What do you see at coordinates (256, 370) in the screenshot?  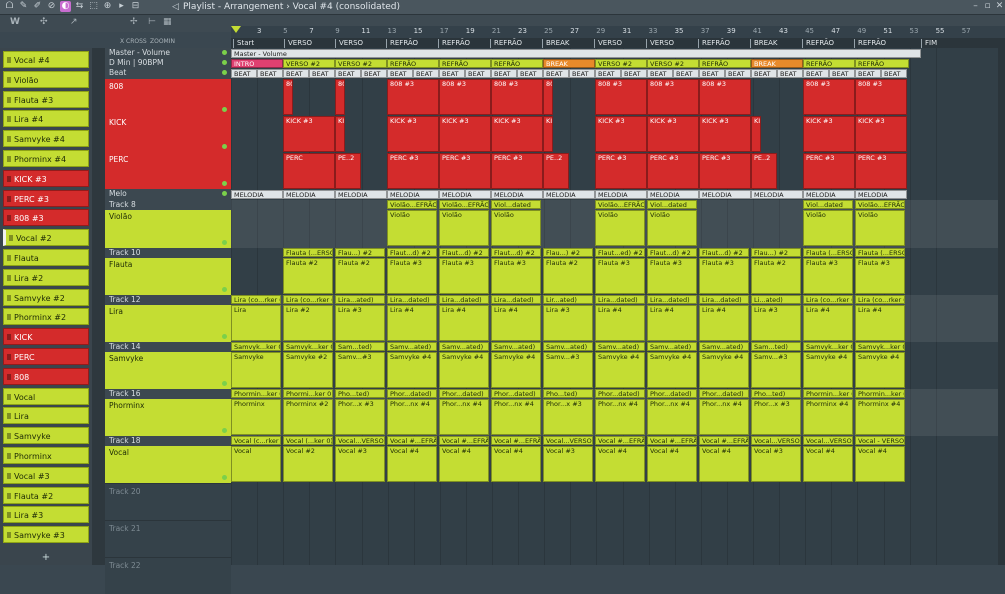 I see `audio-clip: Samvyke` at bounding box center [256, 370].